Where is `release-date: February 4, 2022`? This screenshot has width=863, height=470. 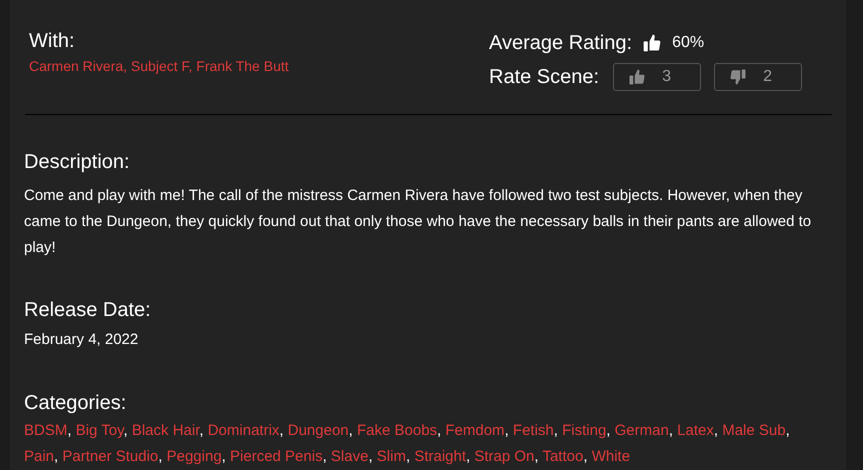
release-date: February 4, 2022 is located at coordinates (82, 340).